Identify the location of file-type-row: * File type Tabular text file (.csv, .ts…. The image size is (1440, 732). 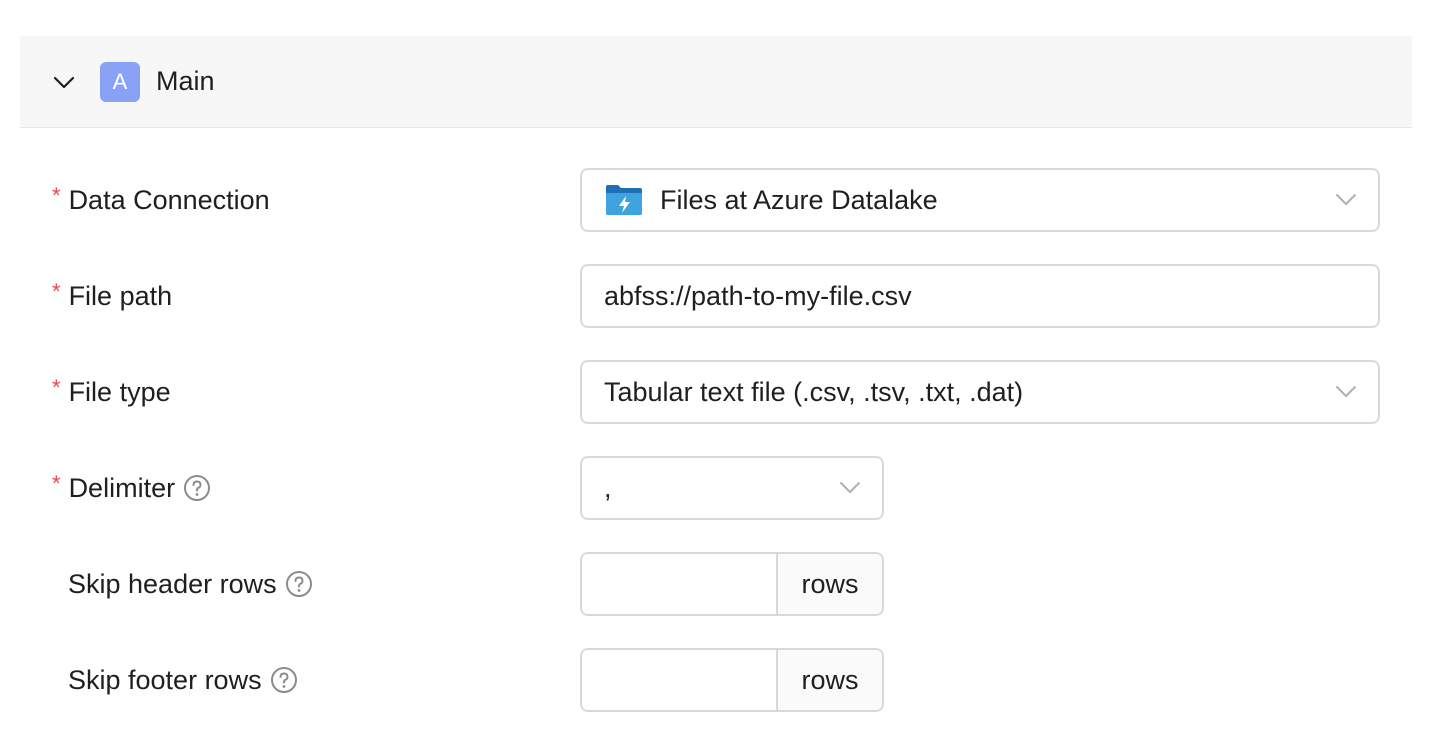
(716, 392).